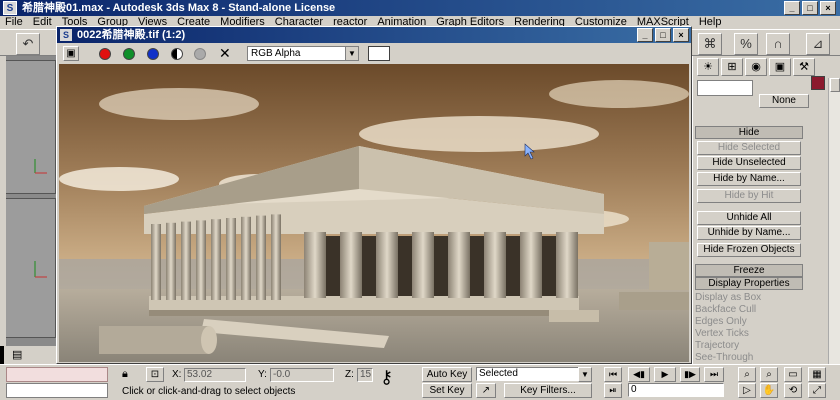  I want to click on red-channel-toggle, so click(105, 54).